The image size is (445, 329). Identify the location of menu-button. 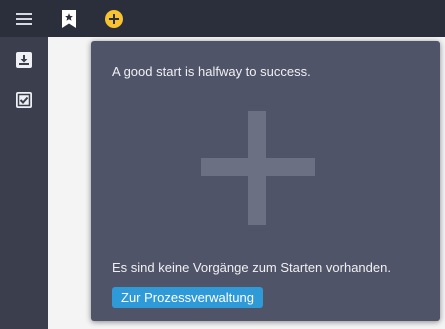
(24, 18).